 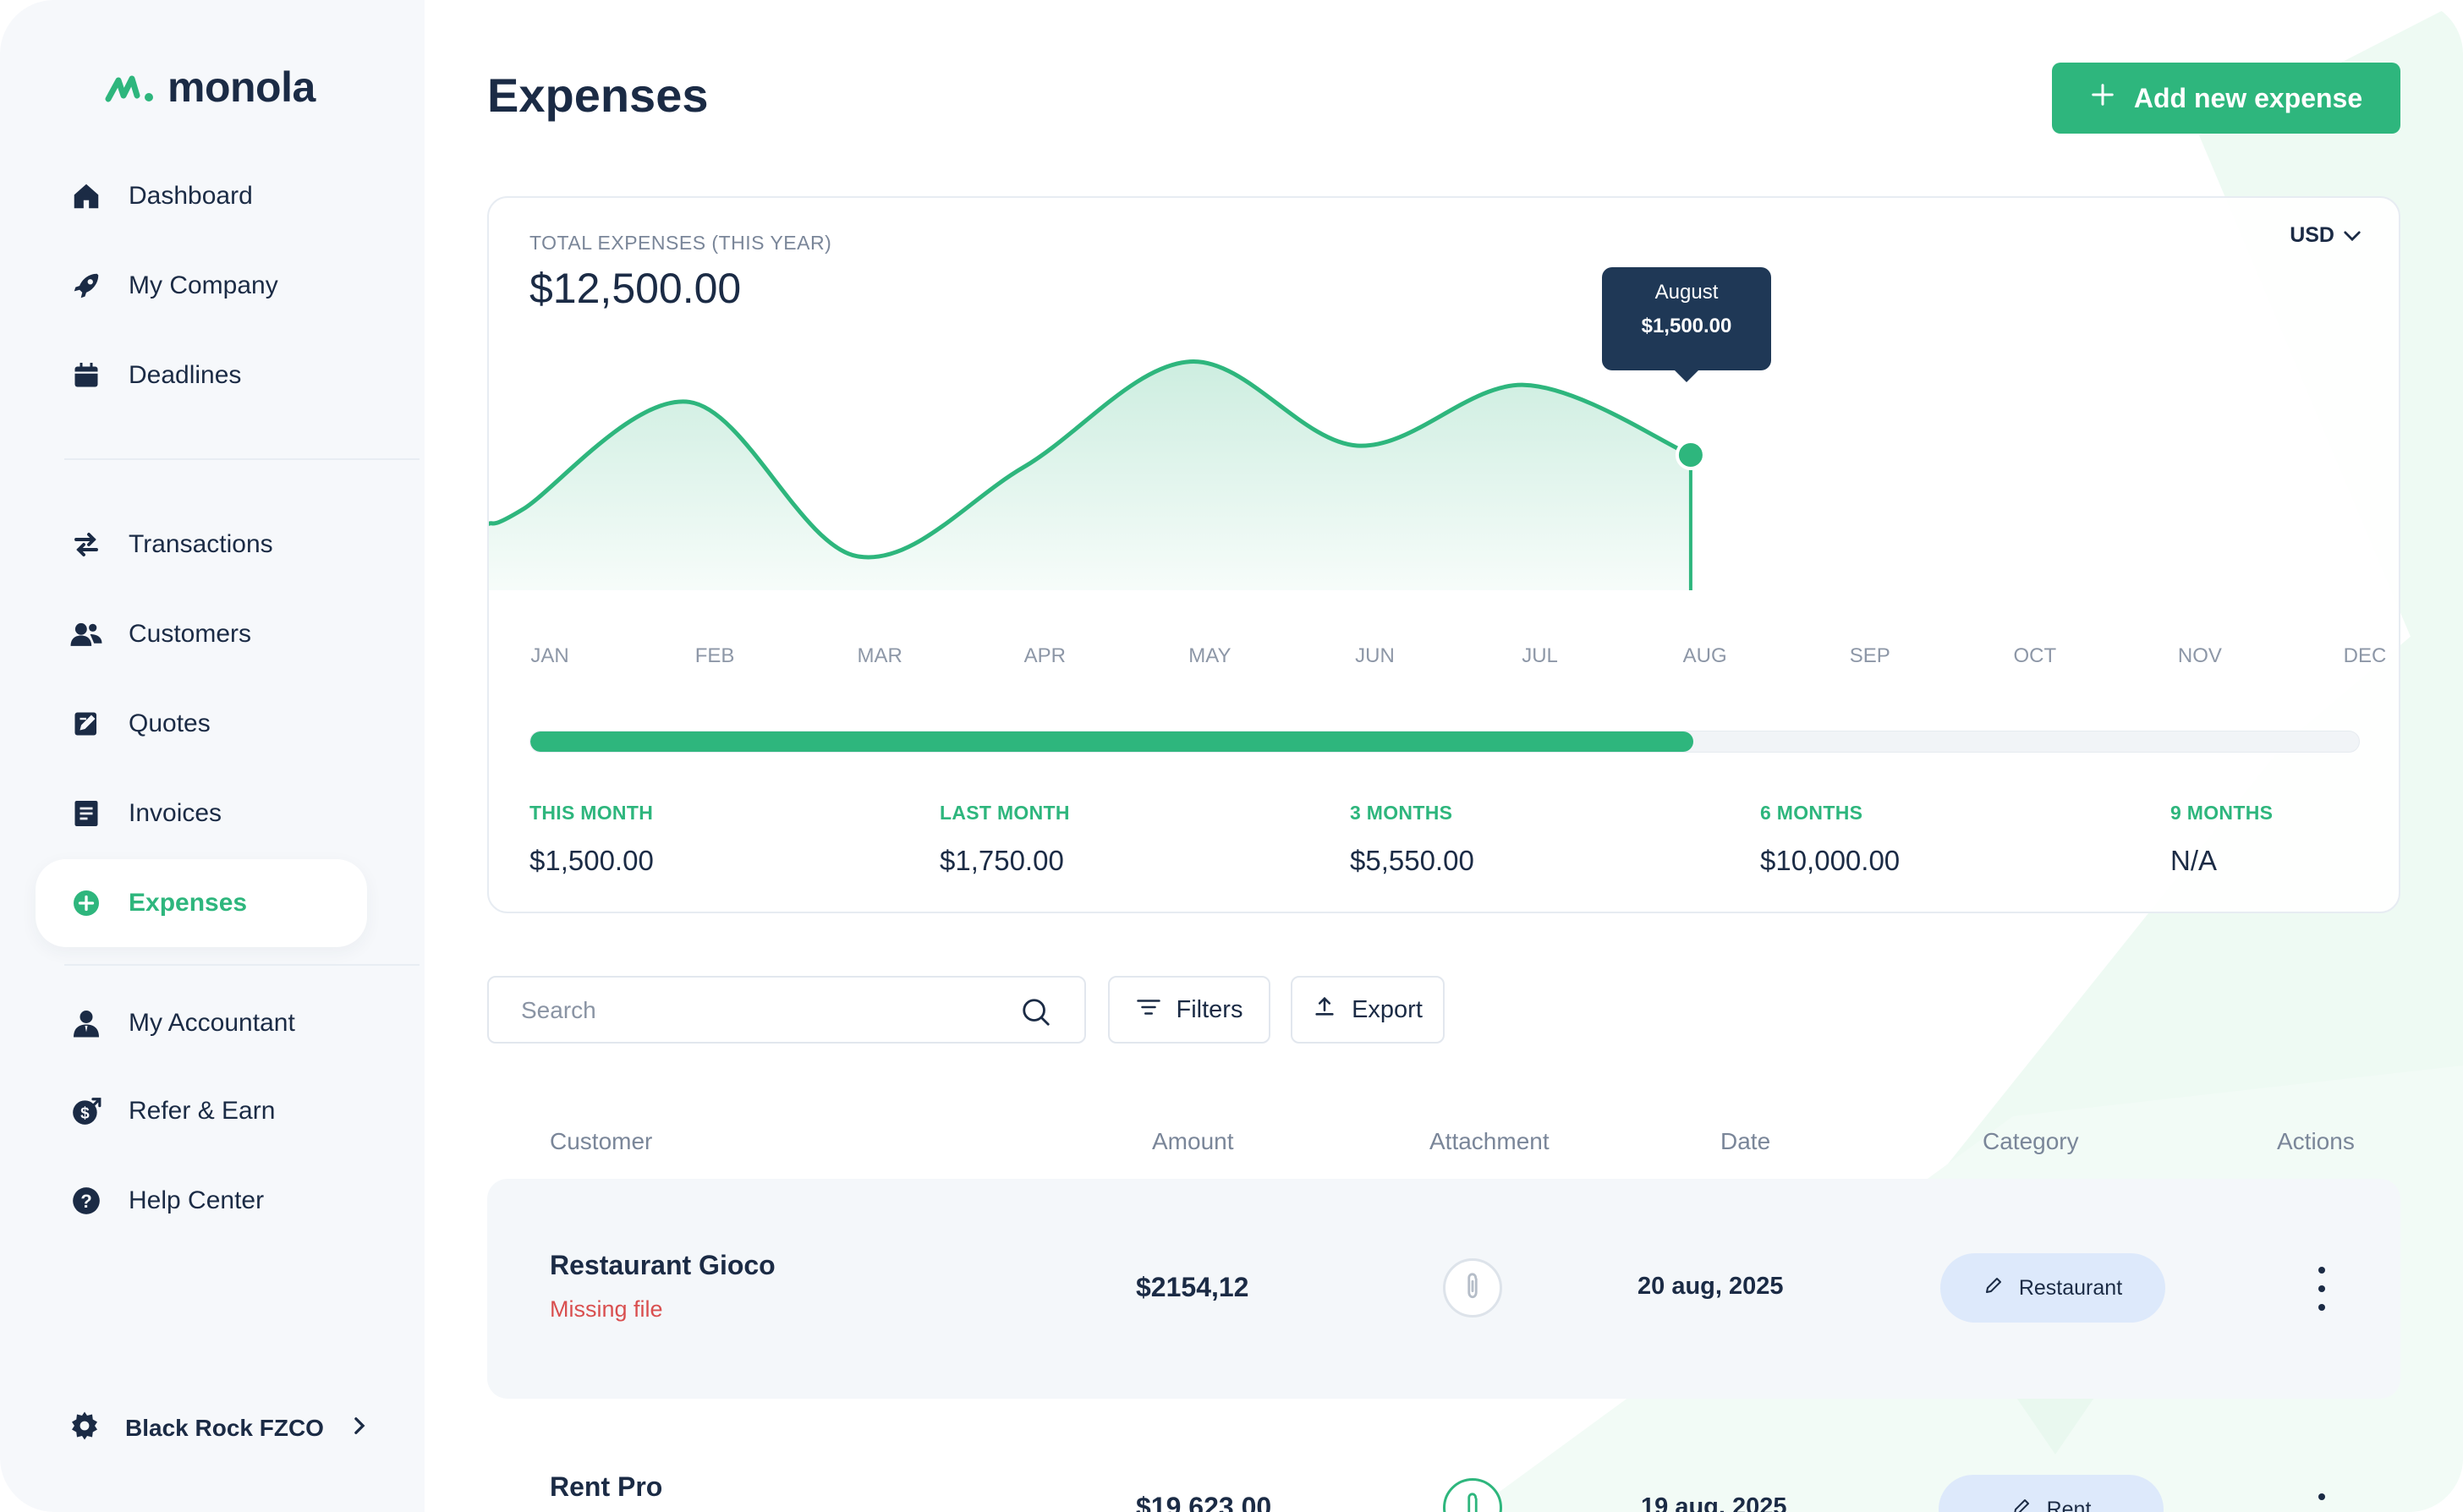 I want to click on currency-select: USD, so click(x=2326, y=235).